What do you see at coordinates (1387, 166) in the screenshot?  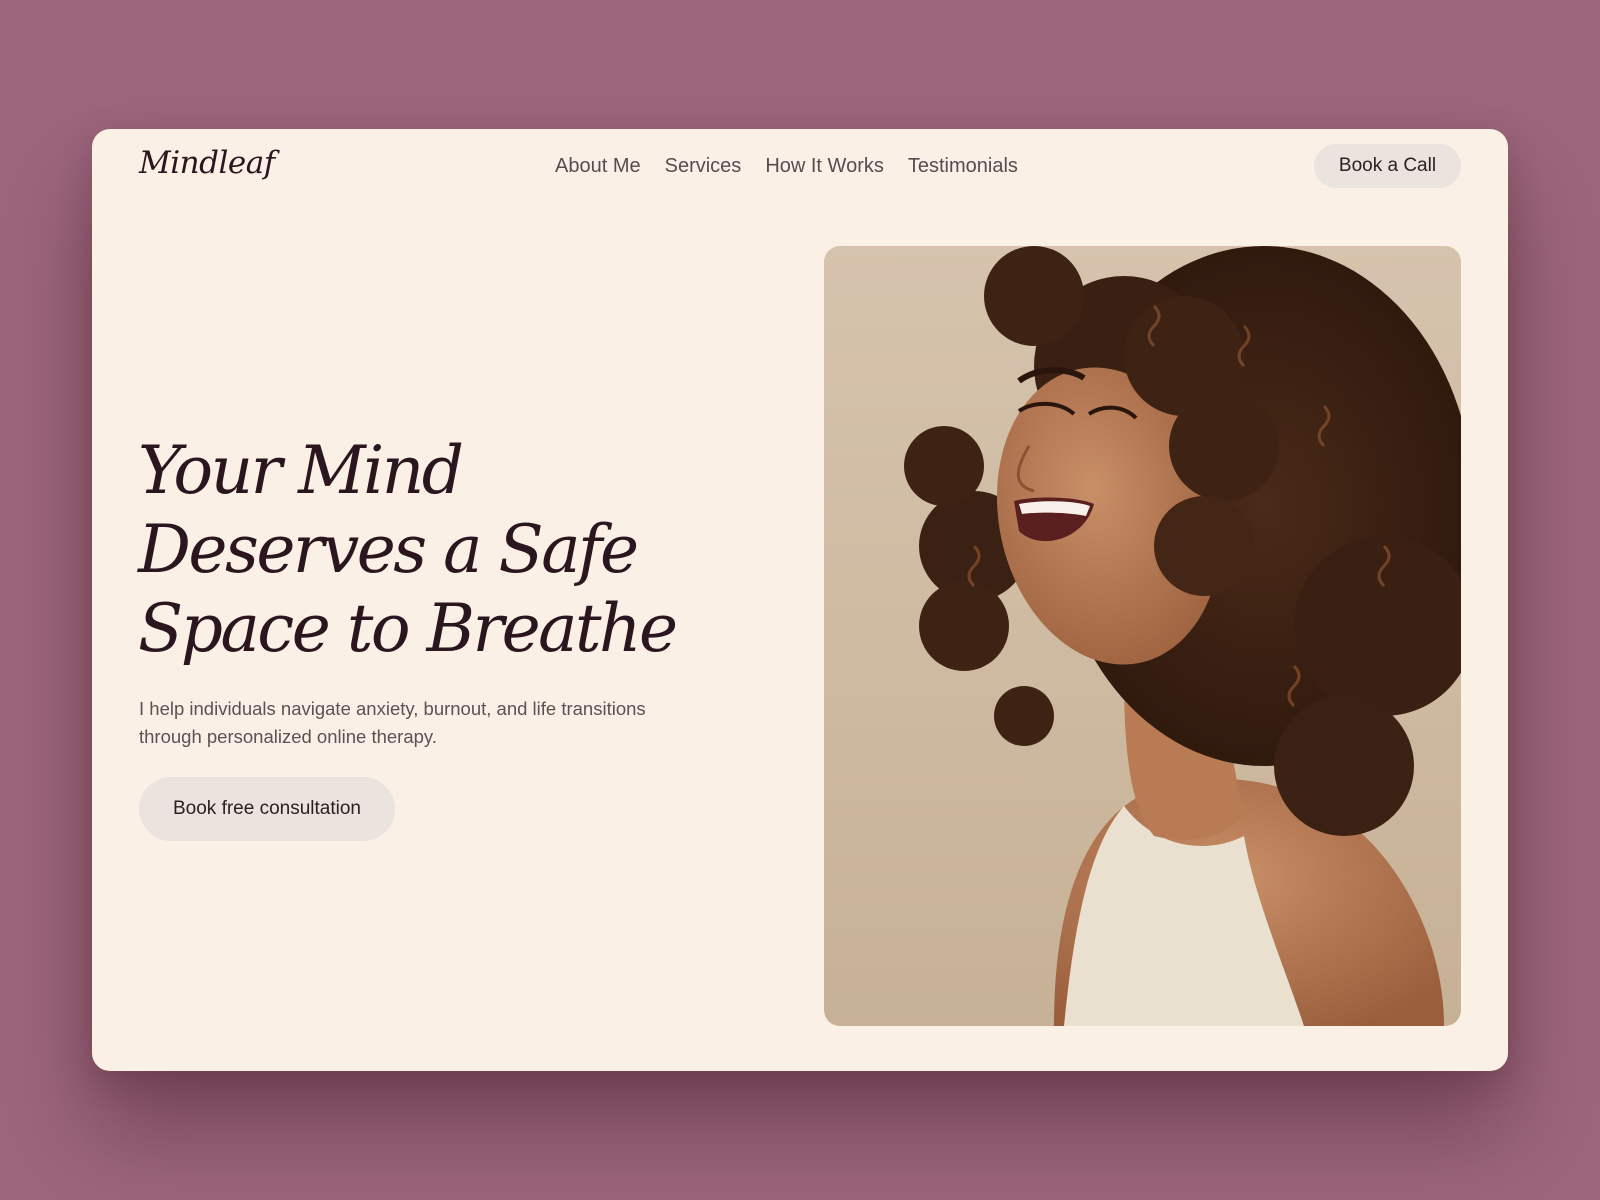 I see `book-a-call-button: Book a Call` at bounding box center [1387, 166].